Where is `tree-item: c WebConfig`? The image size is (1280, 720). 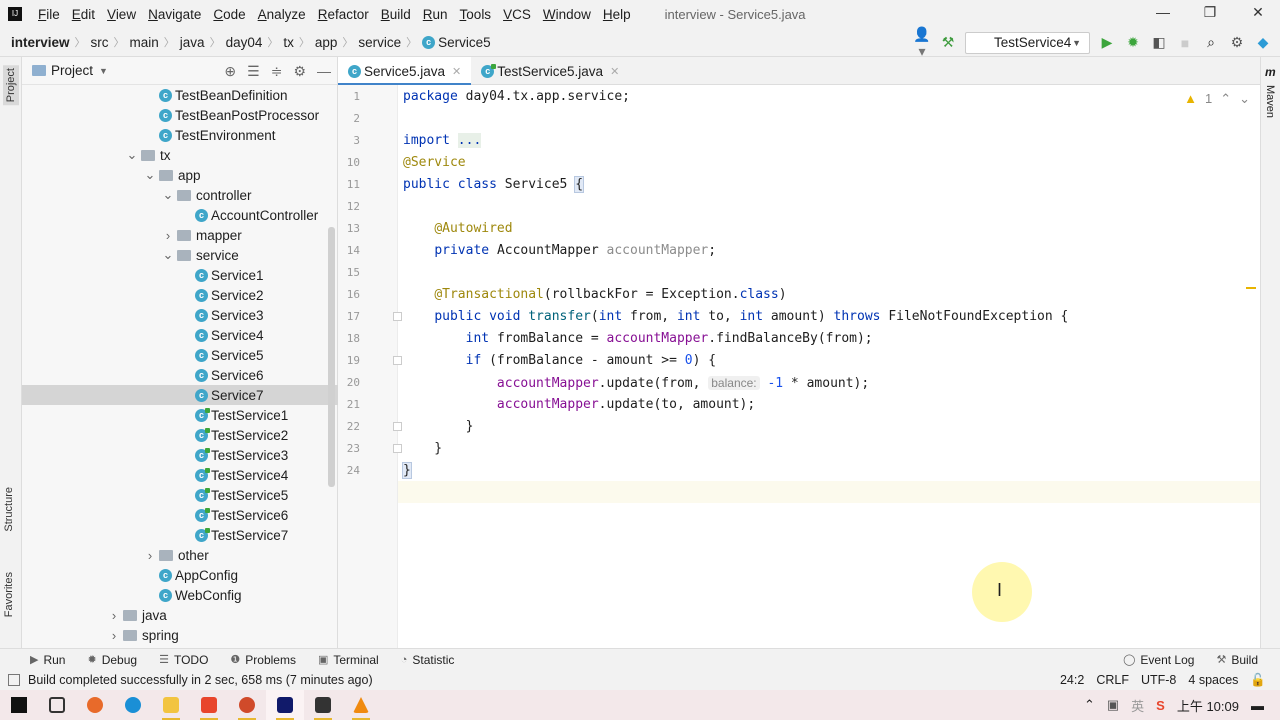 tree-item: c WebConfig is located at coordinates (180, 595).